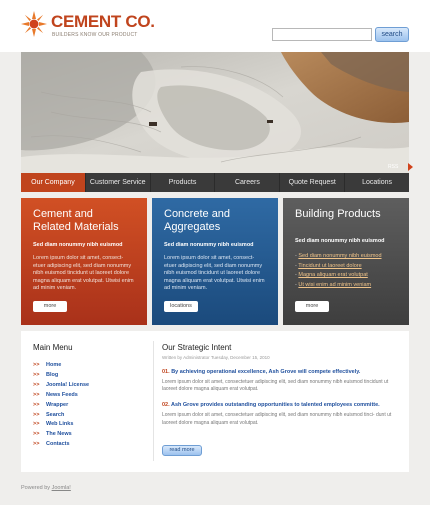  I want to click on menu-item-the-news: >> The News, so click(88, 435).